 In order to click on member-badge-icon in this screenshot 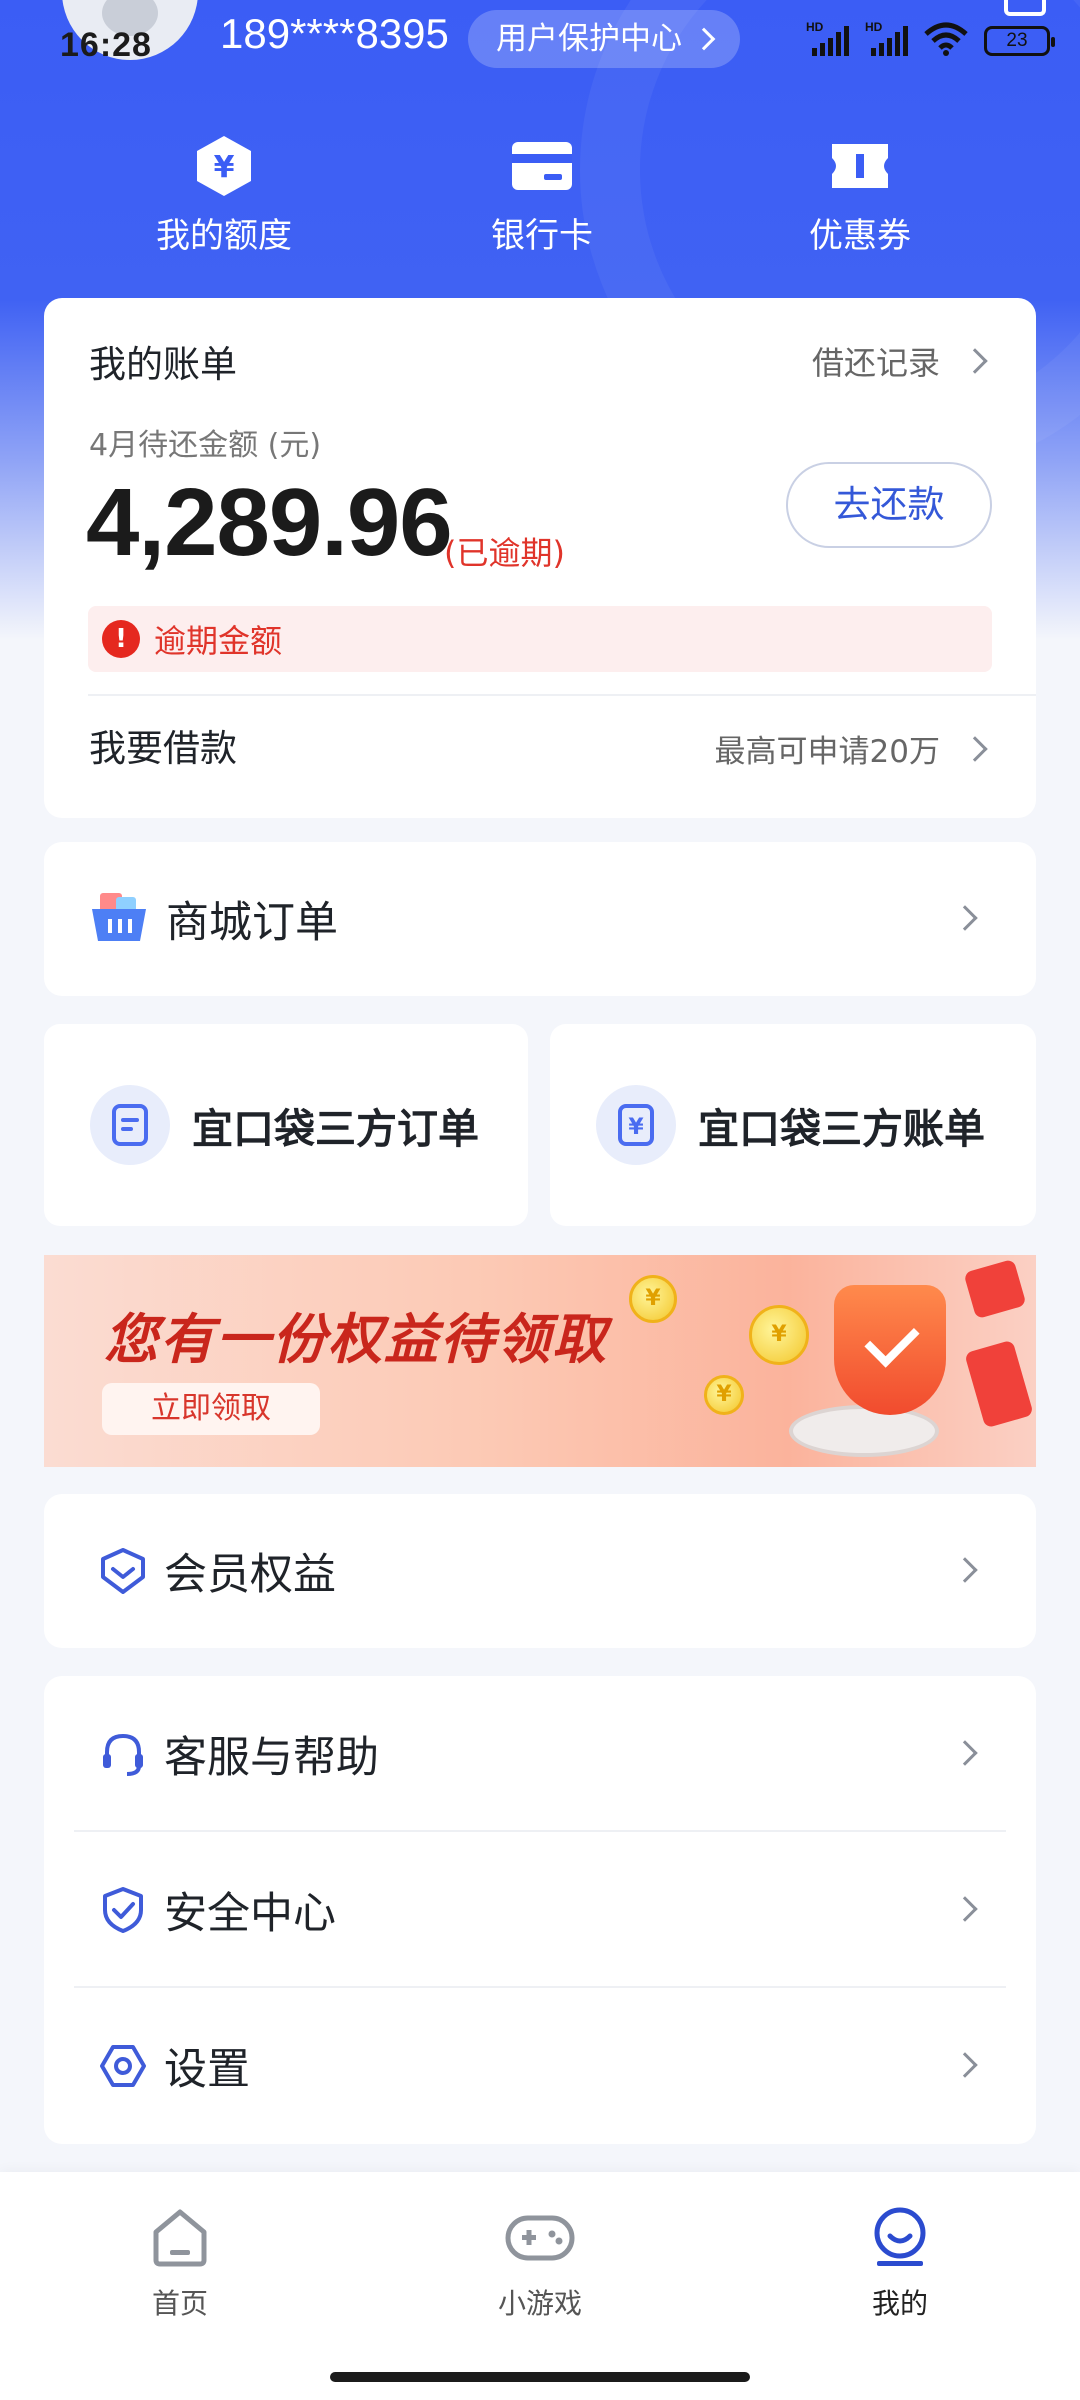, I will do `click(123, 1571)`.